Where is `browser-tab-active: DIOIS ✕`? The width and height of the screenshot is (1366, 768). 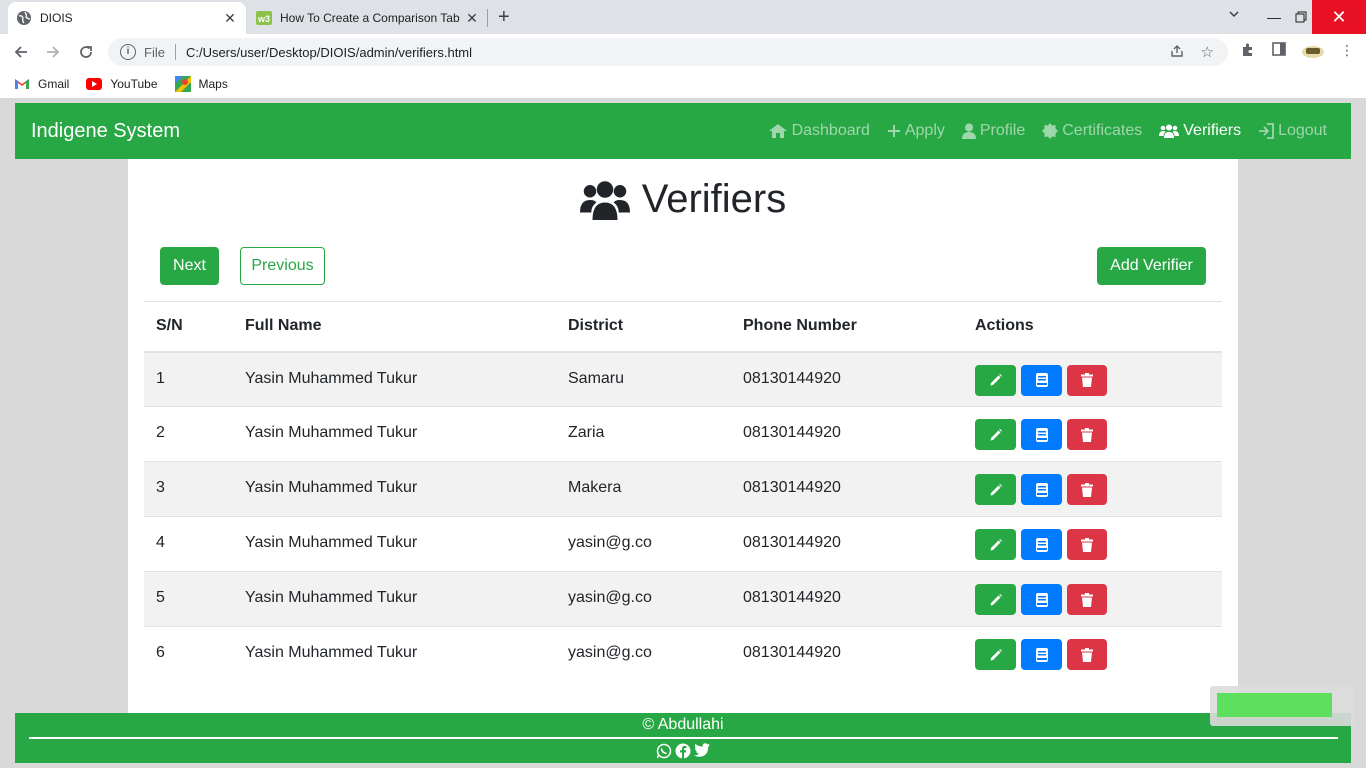
browser-tab-active: DIOIS ✕ is located at coordinates (127, 18).